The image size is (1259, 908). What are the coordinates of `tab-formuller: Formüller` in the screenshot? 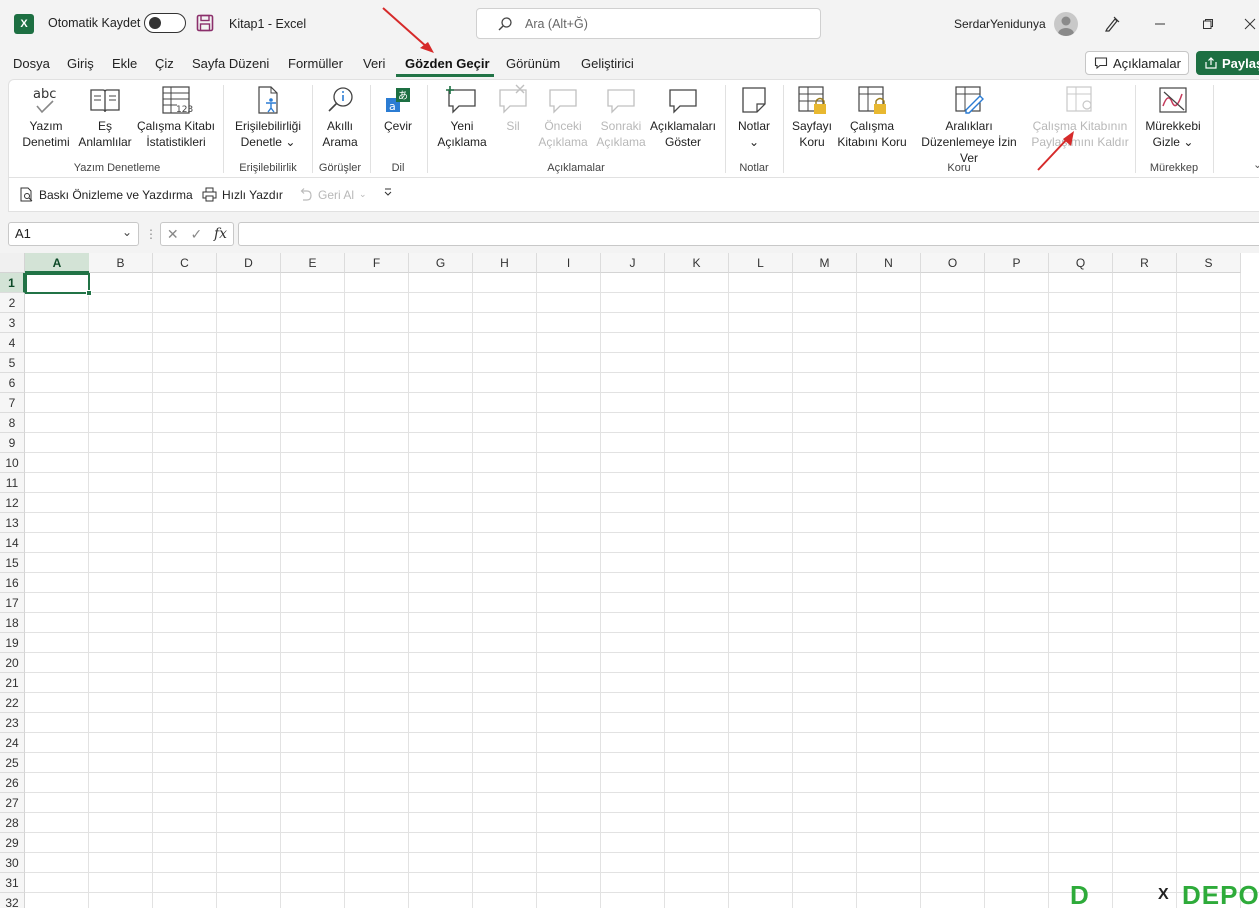 It's located at (315, 63).